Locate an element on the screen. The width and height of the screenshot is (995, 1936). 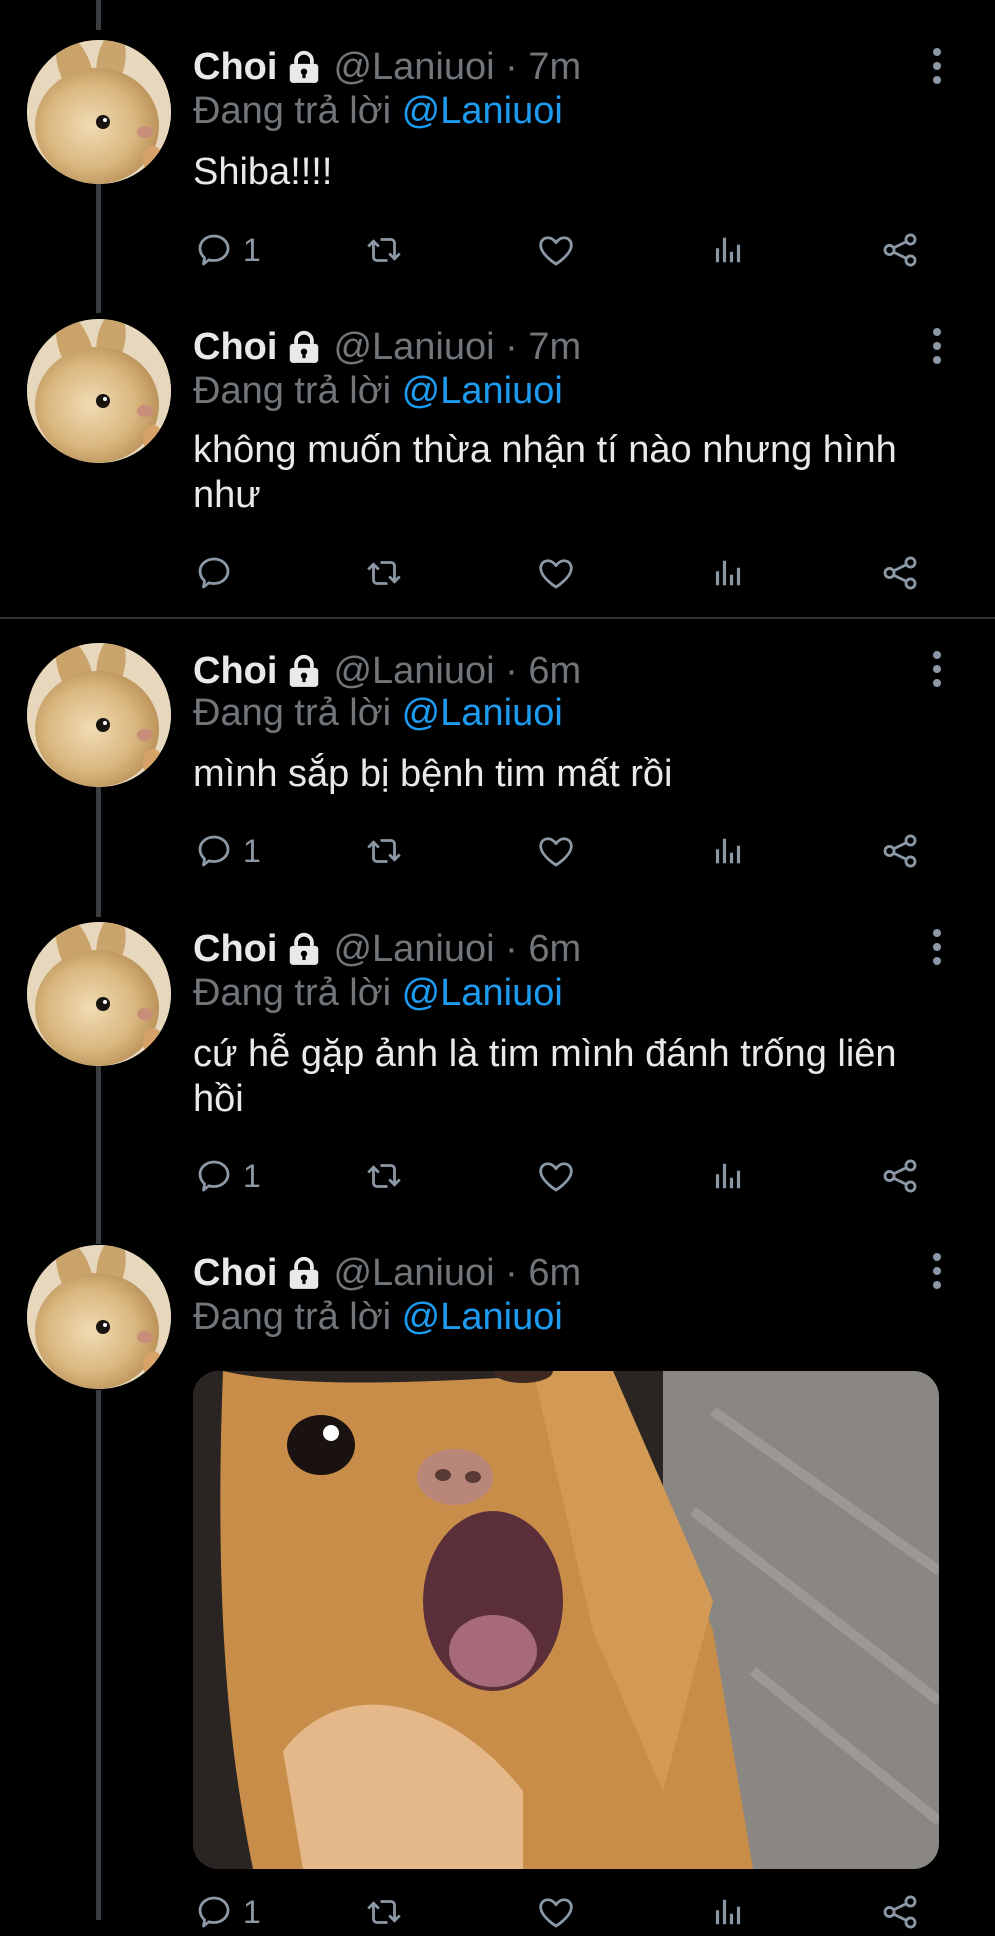
analytics-icon is located at coordinates (728, 1912).